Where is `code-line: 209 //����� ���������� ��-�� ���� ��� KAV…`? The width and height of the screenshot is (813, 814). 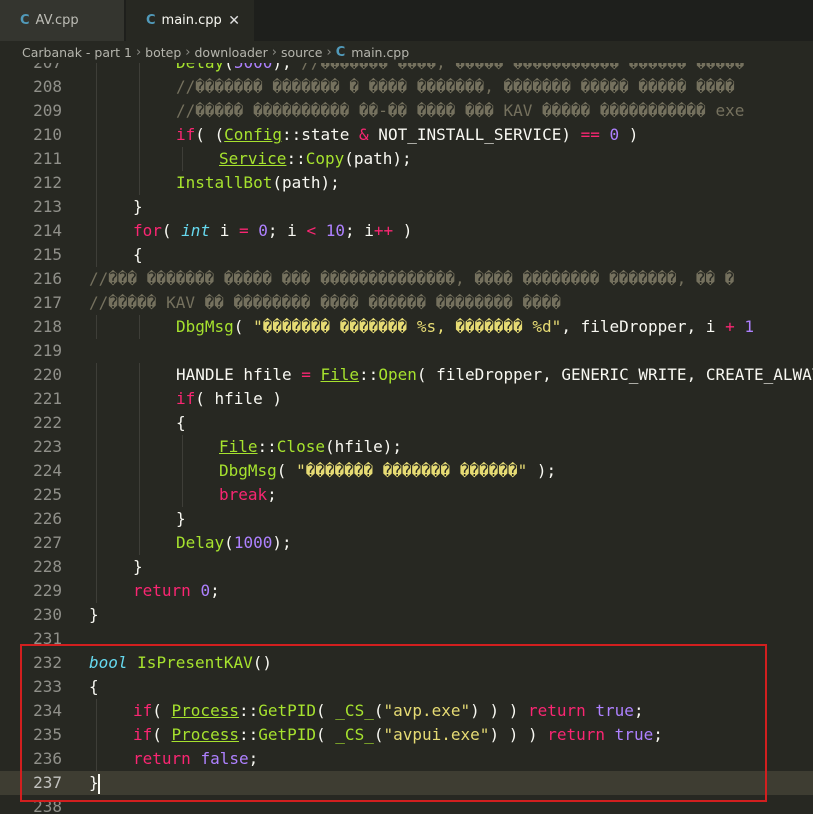 code-line: 209 //����� ���������� ��-�� ���� ��� KAV… is located at coordinates (406, 111).